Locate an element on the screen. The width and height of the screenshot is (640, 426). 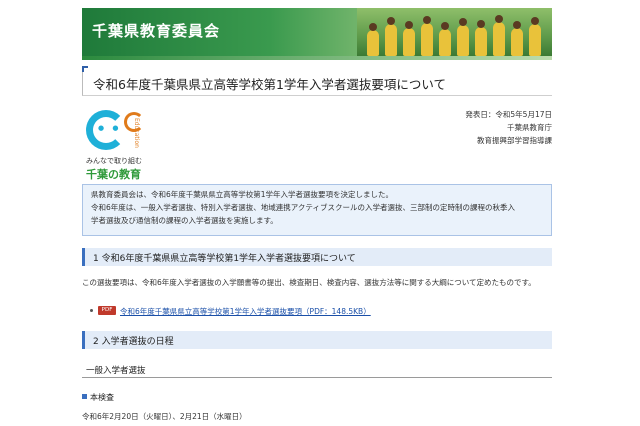
page-title-box: 令和6年度千葉県県立高等学校第1学年入学者選抜要項について is located at coordinates (317, 81).